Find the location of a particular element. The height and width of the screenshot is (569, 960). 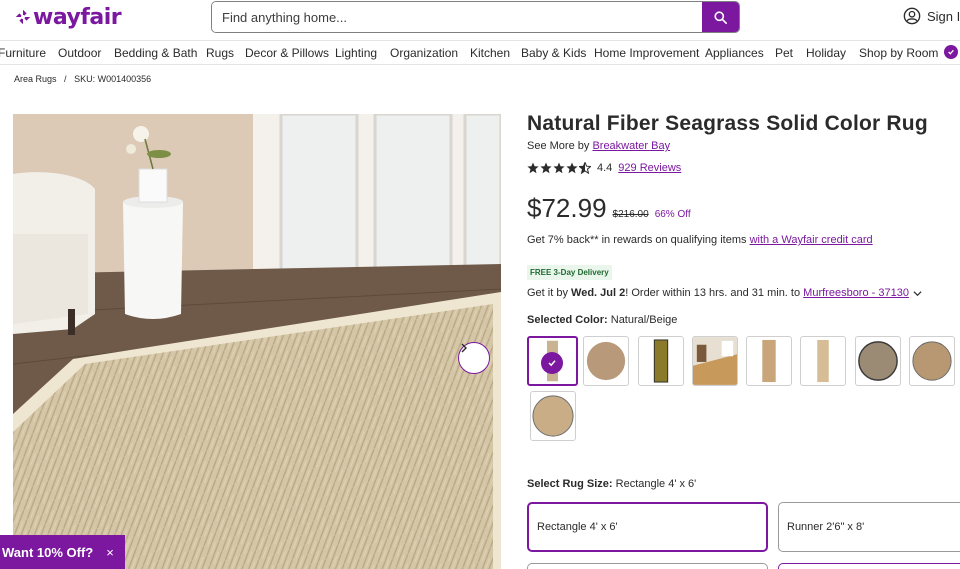

wayfair-pinwheel-icon is located at coordinates (23, 17).